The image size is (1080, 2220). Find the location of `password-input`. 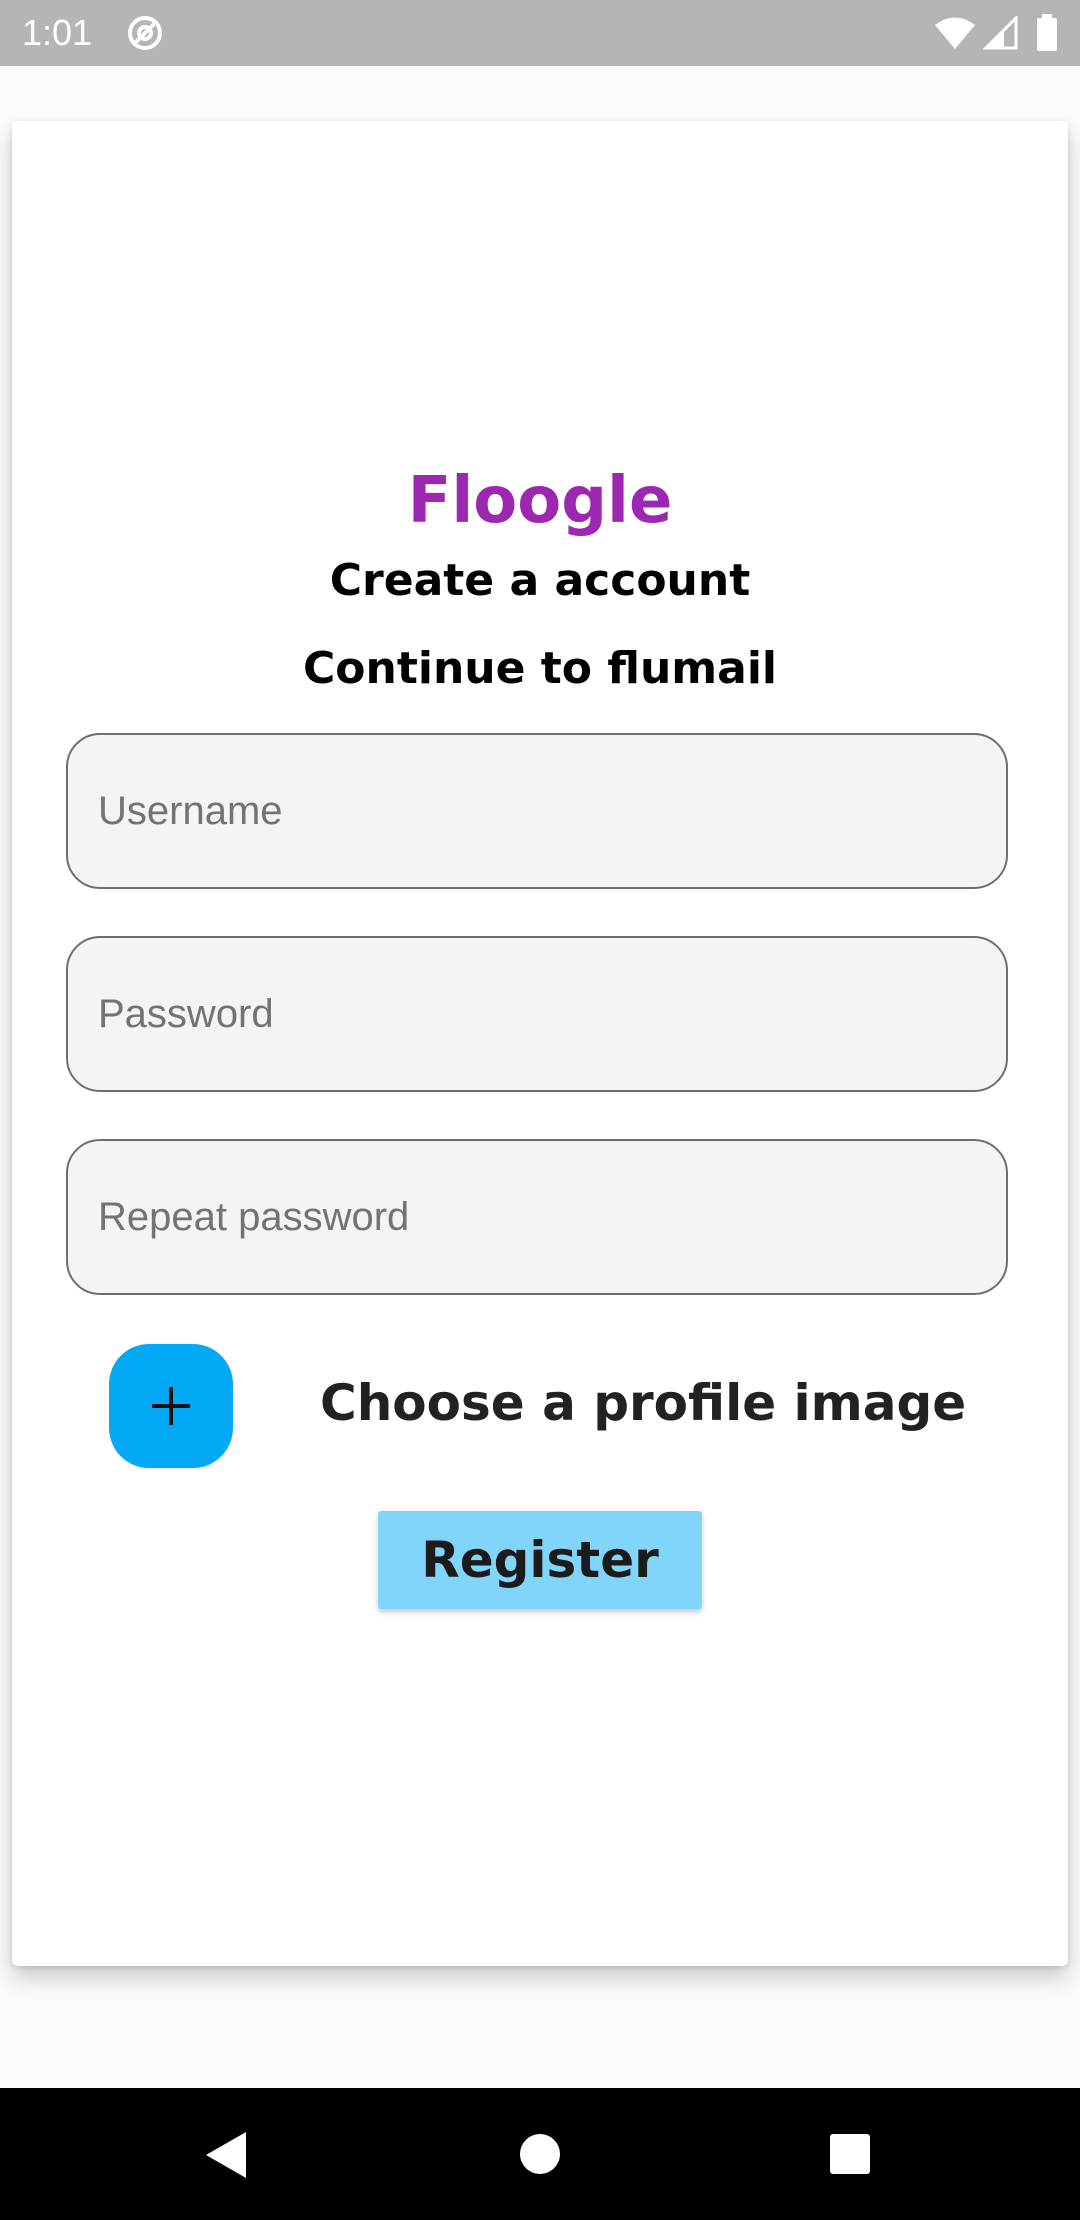

password-input is located at coordinates (537, 1014).